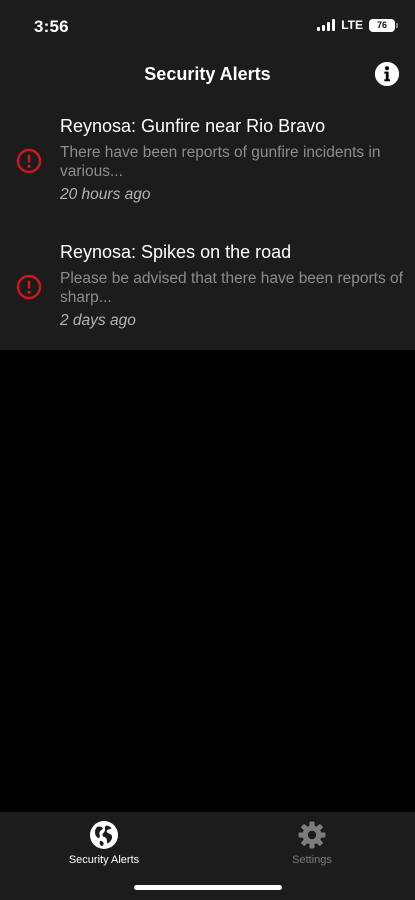 This screenshot has height=900, width=415. What do you see at coordinates (98, 320) in the screenshot?
I see `alert-timestamp: 2 days ago` at bounding box center [98, 320].